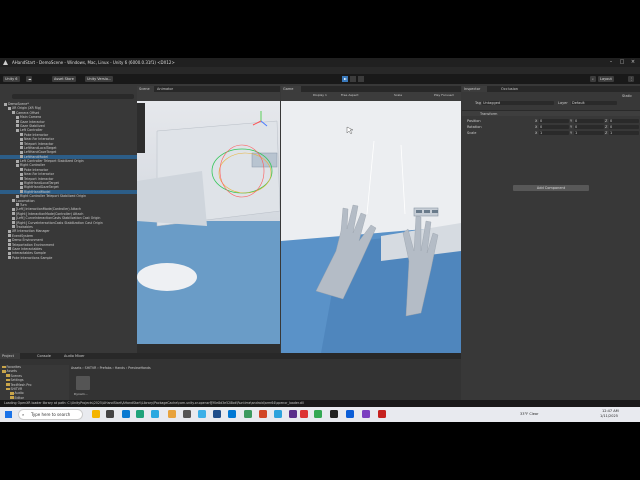 The height and width of the screenshot is (480, 640). What do you see at coordinates (27, 248) in the screenshot?
I see `hierarchy-row-label: Gaze Interactables` at bounding box center [27, 248].